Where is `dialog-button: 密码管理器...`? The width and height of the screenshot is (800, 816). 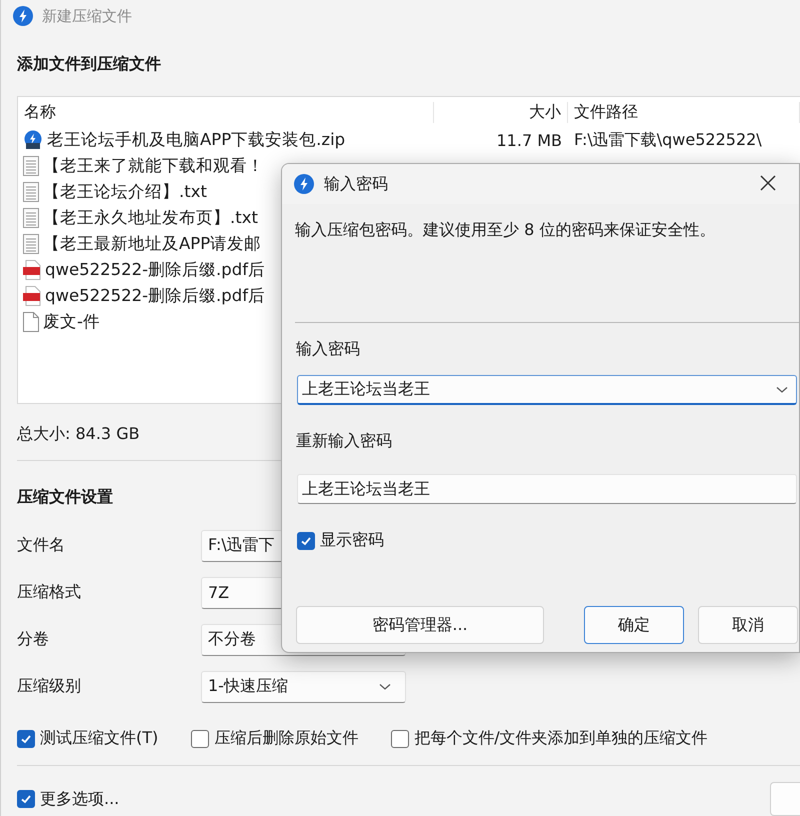
dialog-button: 密码管理器... is located at coordinates (420, 625).